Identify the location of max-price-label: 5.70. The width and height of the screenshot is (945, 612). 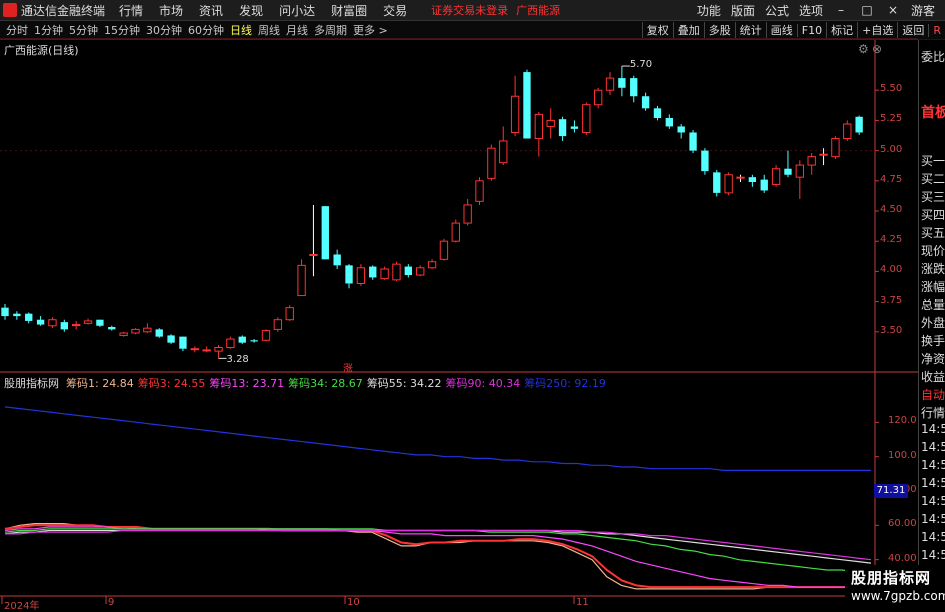
(641, 65).